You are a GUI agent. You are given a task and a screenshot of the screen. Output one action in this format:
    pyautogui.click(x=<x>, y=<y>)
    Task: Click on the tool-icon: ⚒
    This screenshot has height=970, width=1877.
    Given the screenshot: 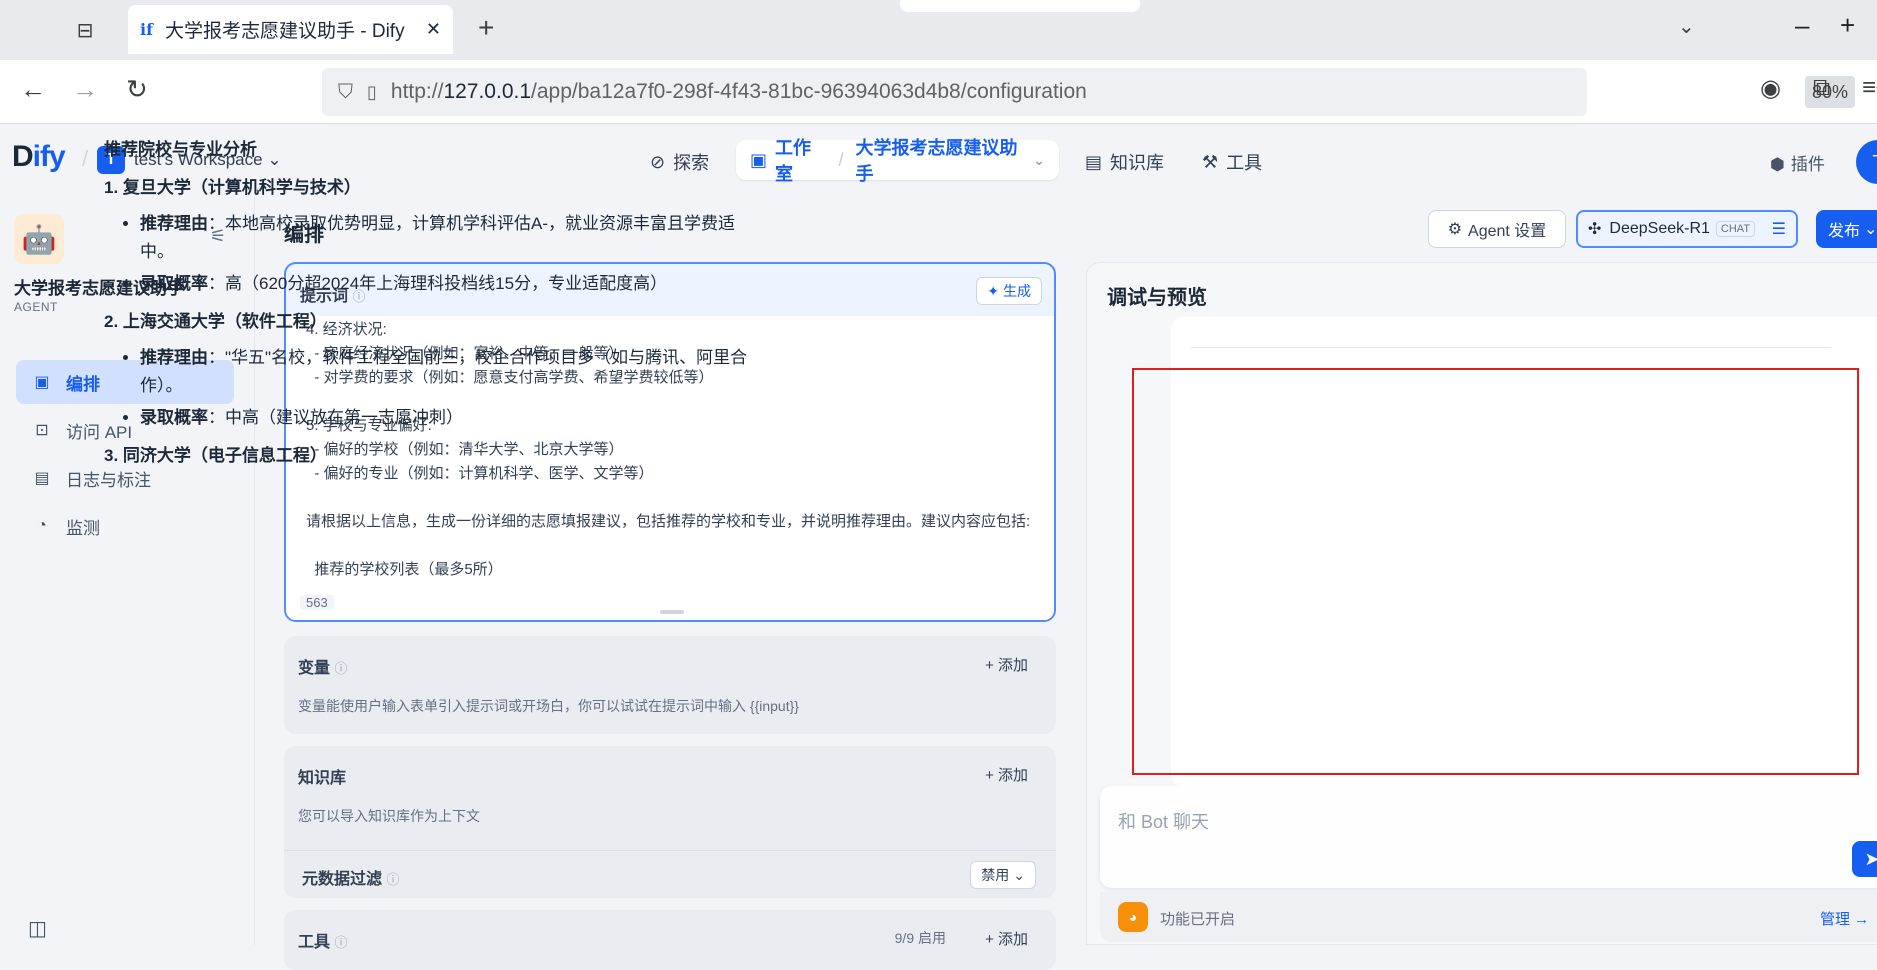 What is the action you would take?
    pyautogui.click(x=1210, y=161)
    